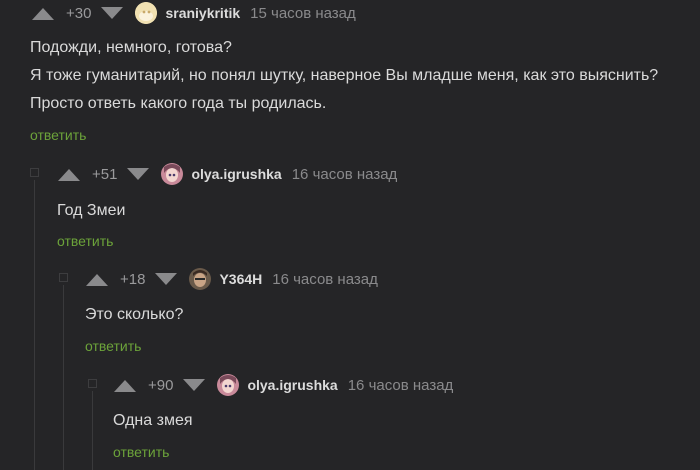 The height and width of the screenshot is (470, 700). I want to click on comment-rating: +30, so click(79, 13).